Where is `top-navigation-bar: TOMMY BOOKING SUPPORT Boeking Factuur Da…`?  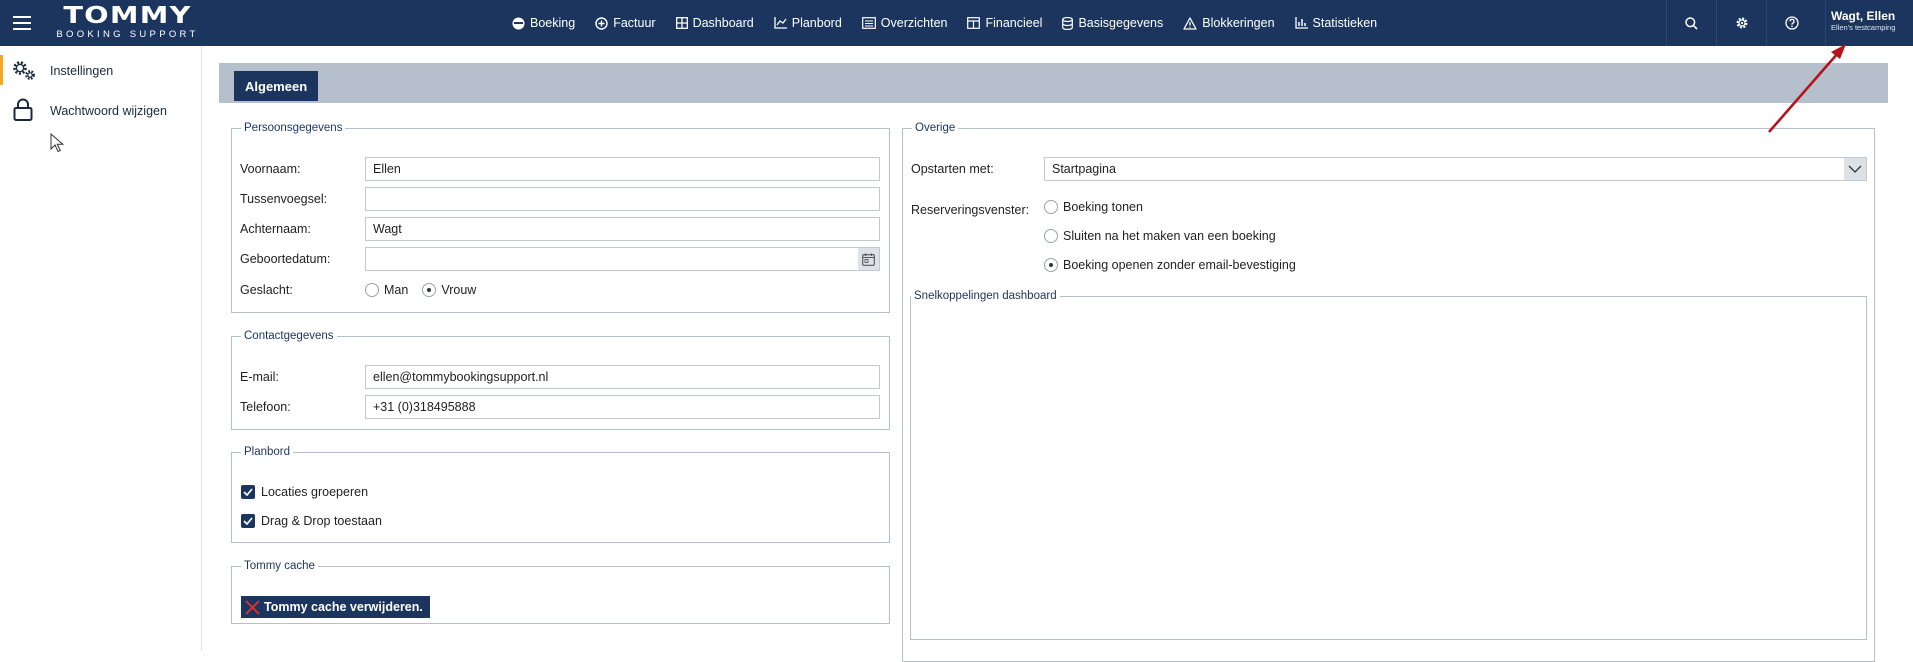
top-navigation-bar: TOMMY BOOKING SUPPORT Boeking Factuur Da… is located at coordinates (956, 23).